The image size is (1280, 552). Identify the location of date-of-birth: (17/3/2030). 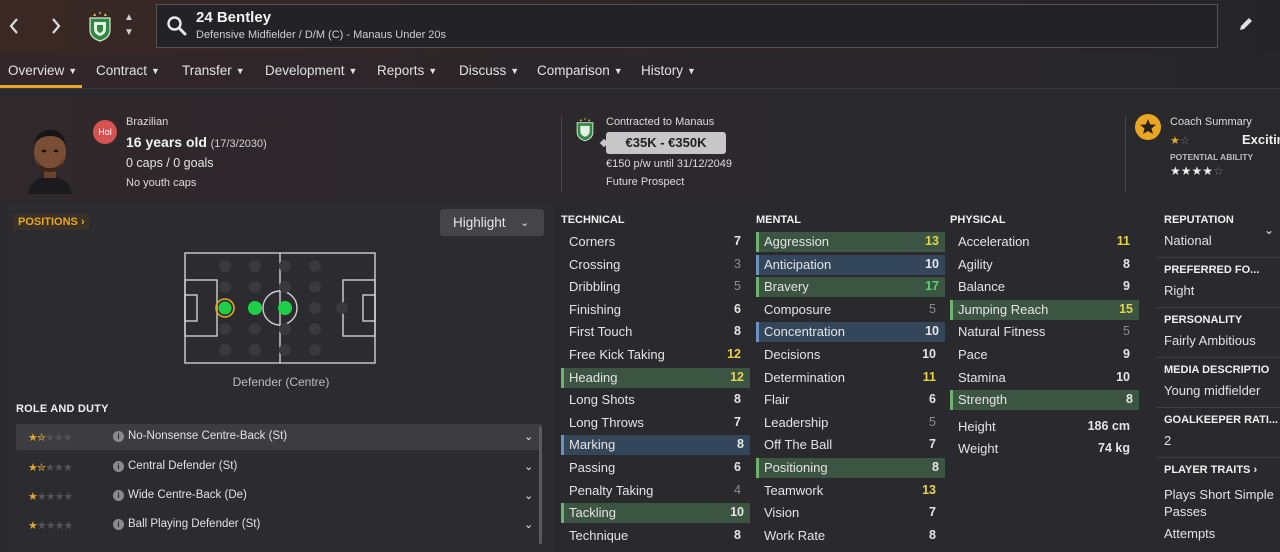
(238, 144).